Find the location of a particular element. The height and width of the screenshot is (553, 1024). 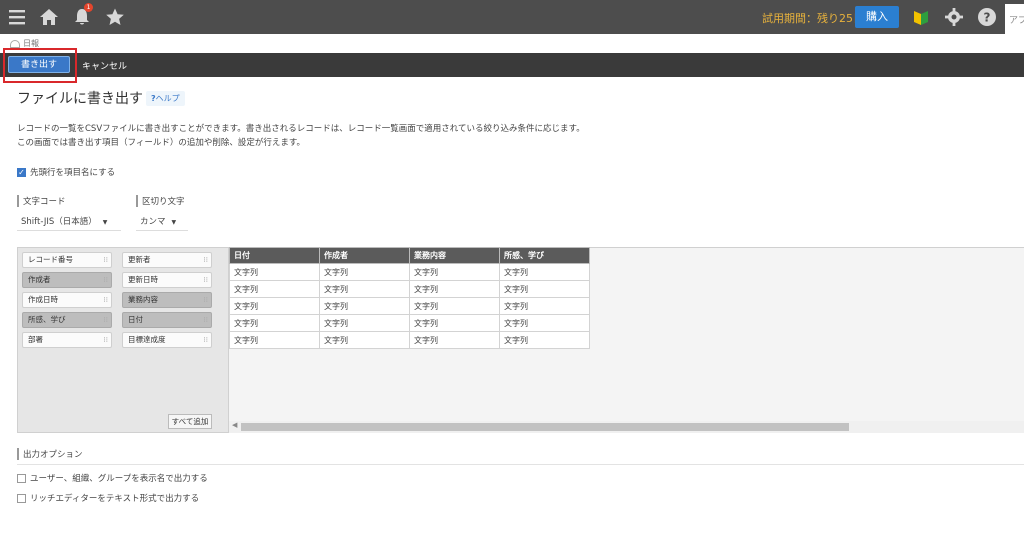

delimiter-label: 区切り文字 is located at coordinates (160, 201).